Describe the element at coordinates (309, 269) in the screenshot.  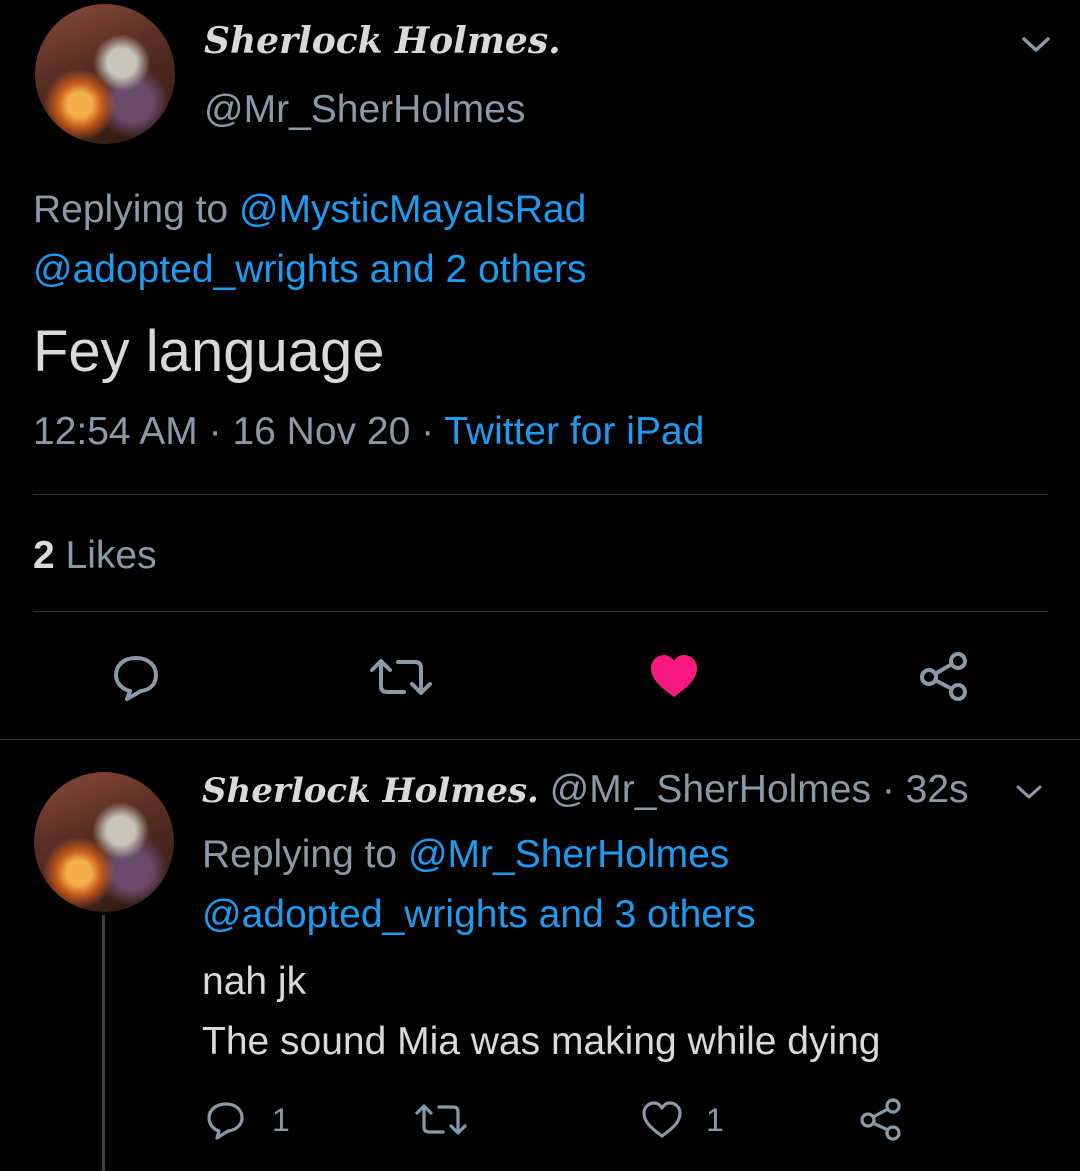
I see `replying-others-link: @adopted_wrights and 2 others` at that location.